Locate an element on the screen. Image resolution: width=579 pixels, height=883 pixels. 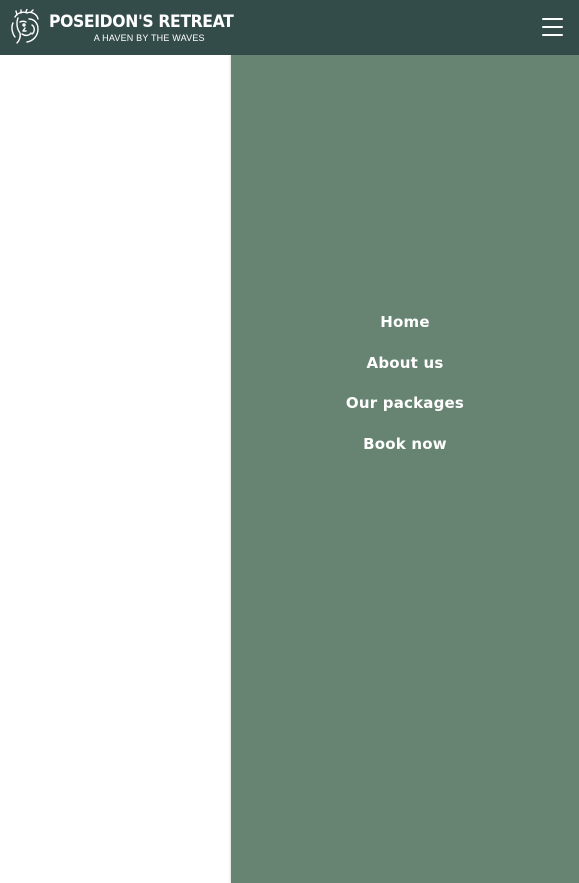
site-logo: POSEIDON'S RETREAT A HAVEN BY THE WAVES is located at coordinates (129, 27).